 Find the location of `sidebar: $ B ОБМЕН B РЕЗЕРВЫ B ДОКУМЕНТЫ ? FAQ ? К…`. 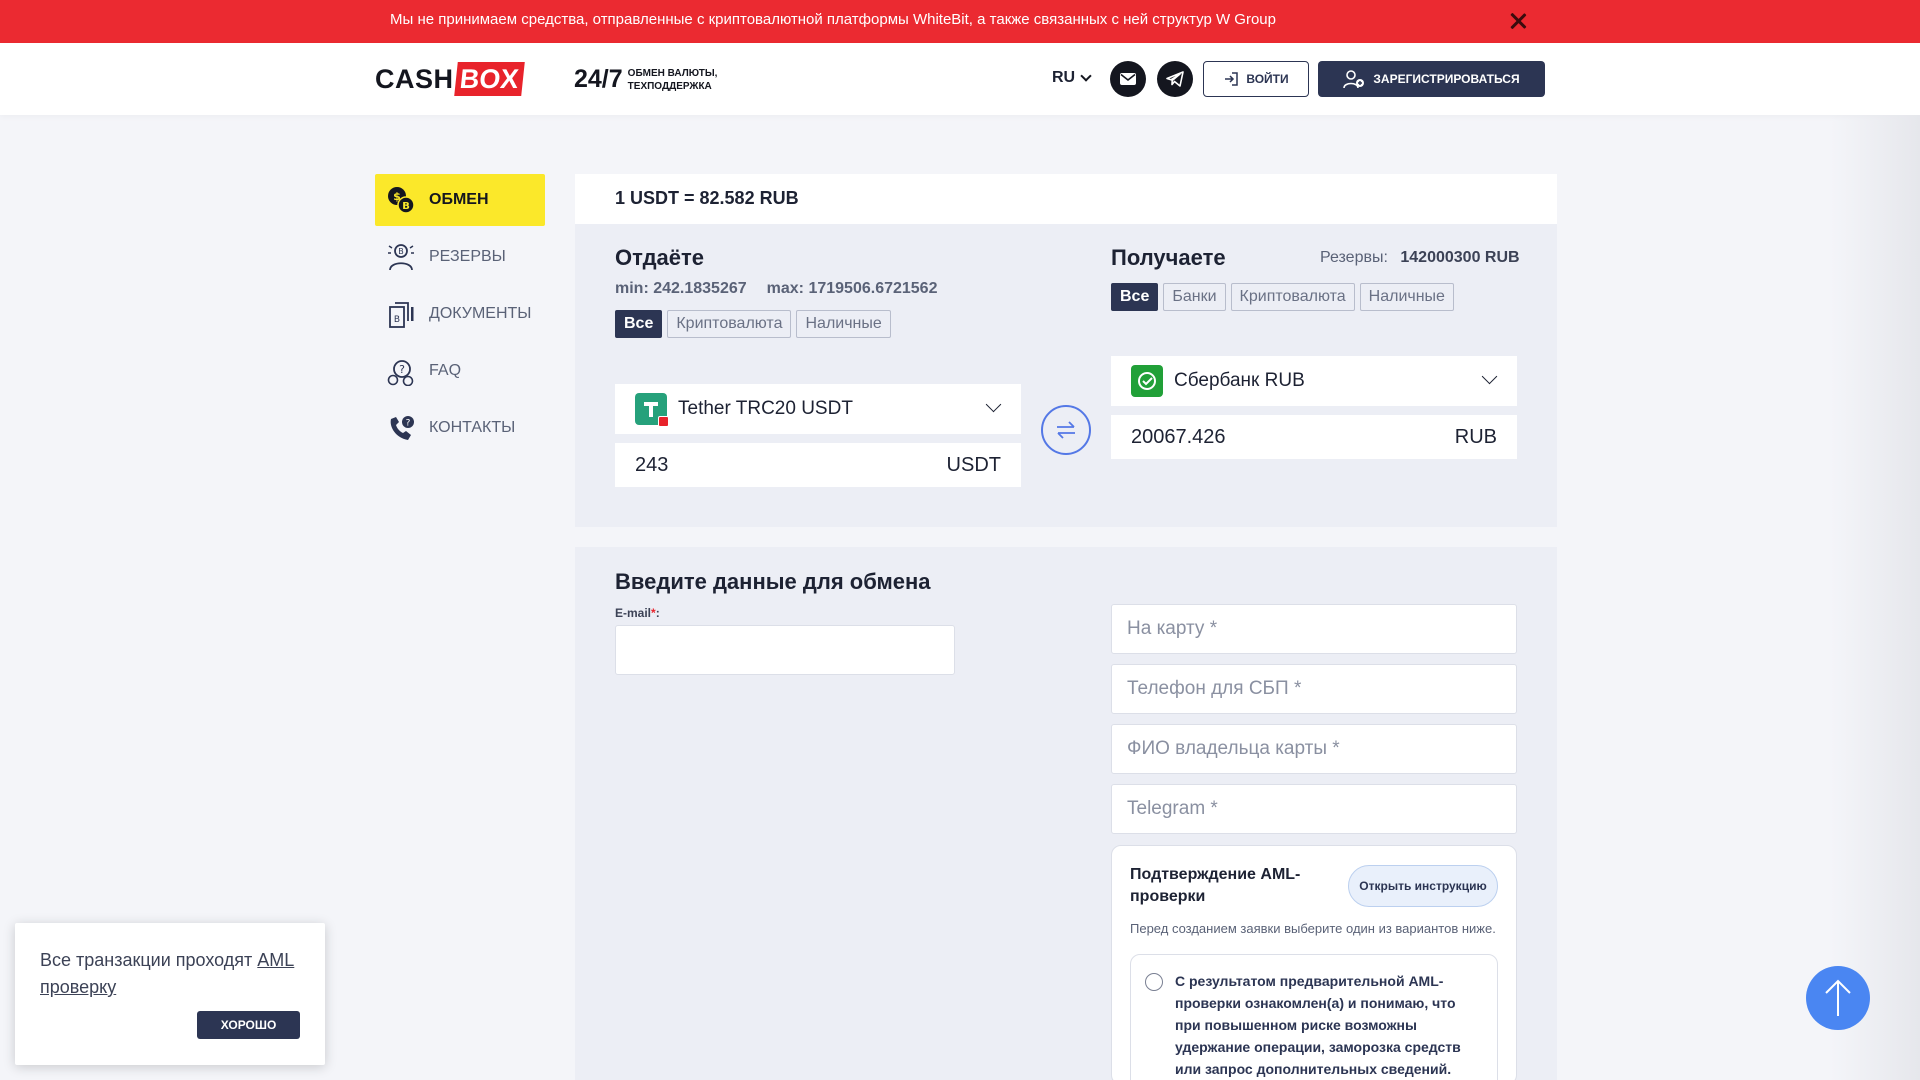

sidebar: $ B ОБМЕН B РЕЗЕРВЫ B ДОКУМЕНТЫ ? FAQ ? К… is located at coordinates (460, 316).